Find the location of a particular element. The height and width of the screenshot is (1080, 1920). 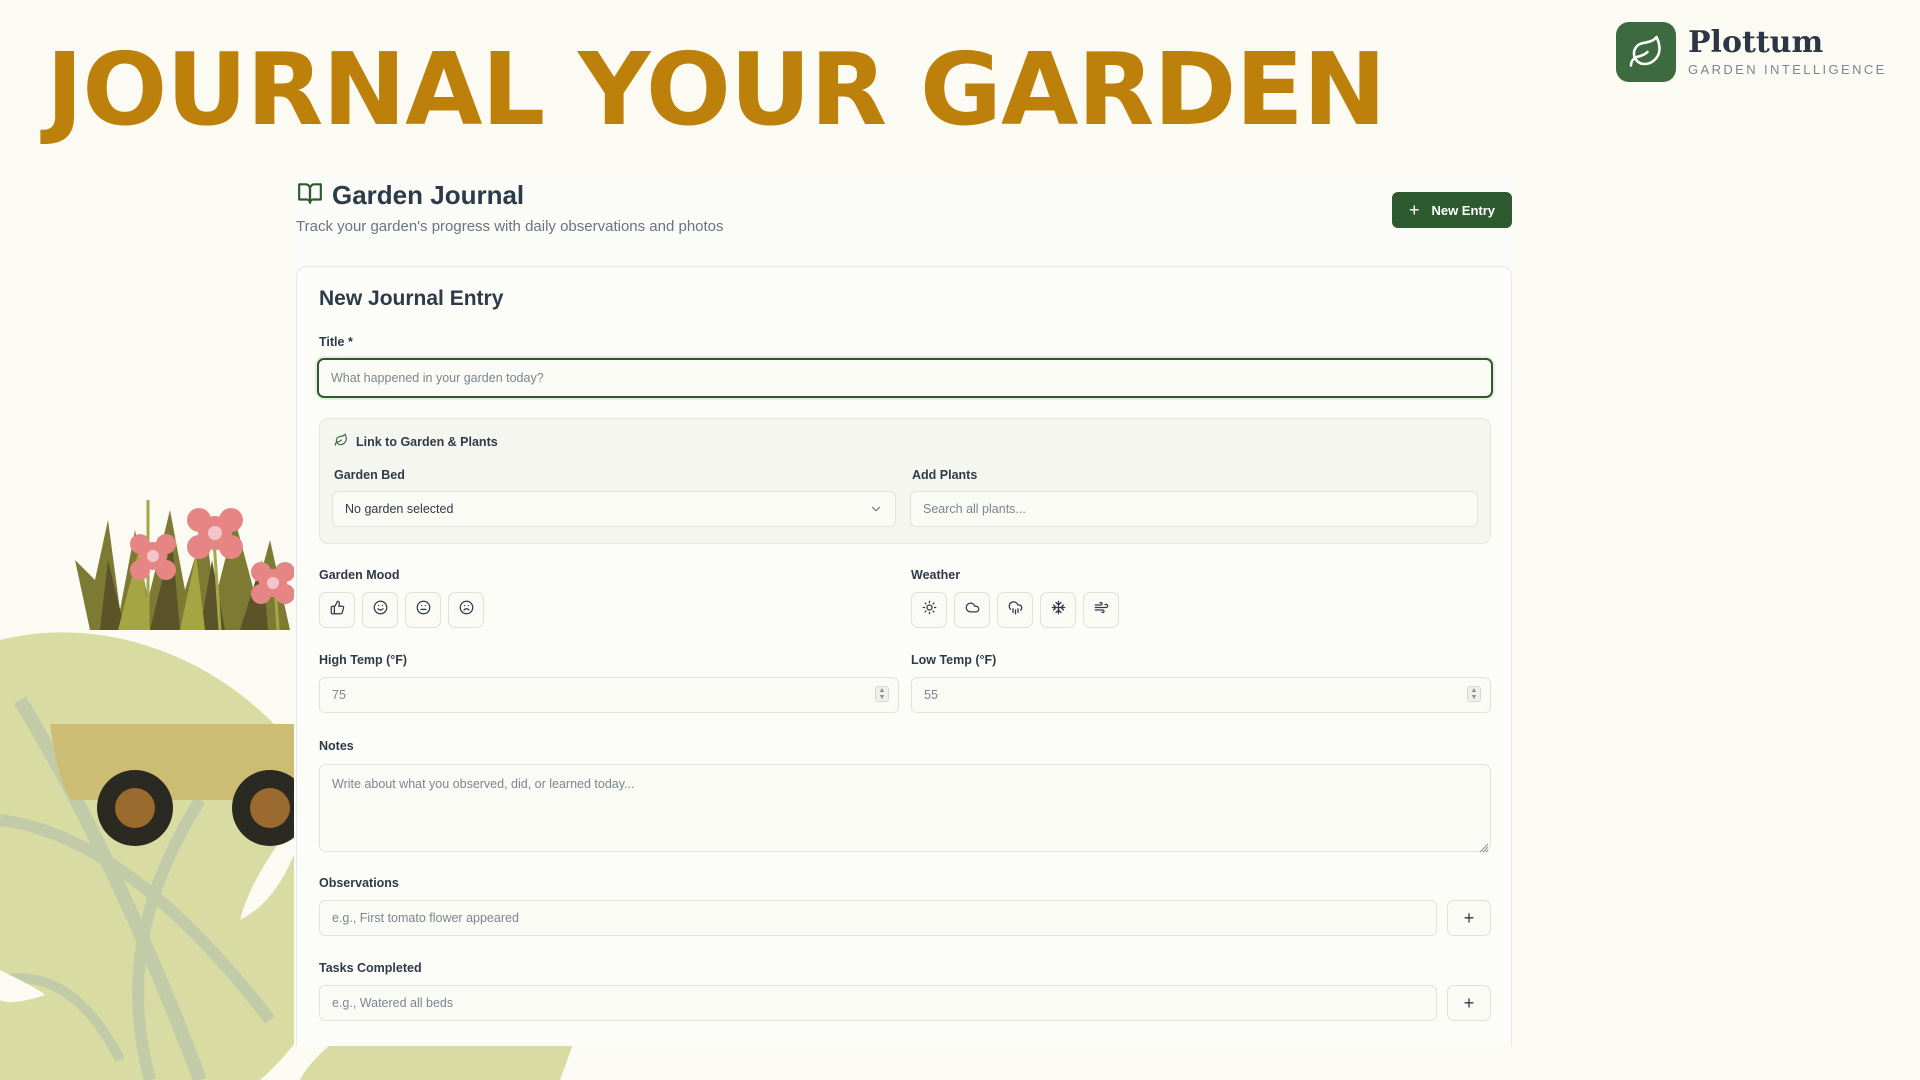

plus-icon: + is located at coordinates (1414, 210).